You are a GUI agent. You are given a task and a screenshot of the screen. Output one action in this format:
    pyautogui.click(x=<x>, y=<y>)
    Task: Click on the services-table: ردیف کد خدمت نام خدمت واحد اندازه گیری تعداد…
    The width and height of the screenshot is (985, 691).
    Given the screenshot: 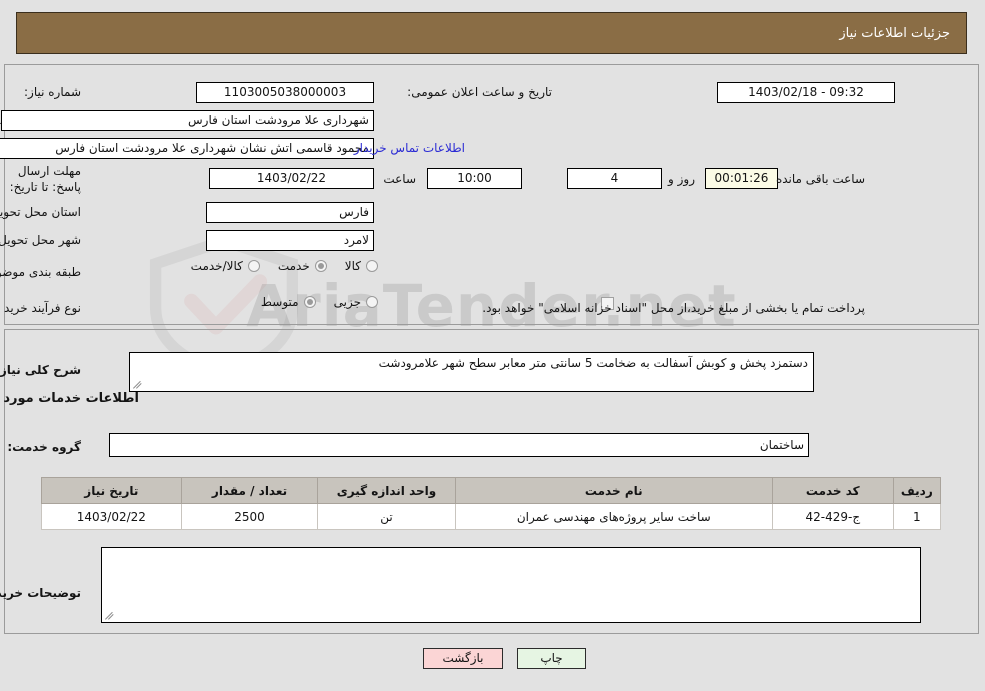 What is the action you would take?
    pyautogui.click(x=492, y=503)
    